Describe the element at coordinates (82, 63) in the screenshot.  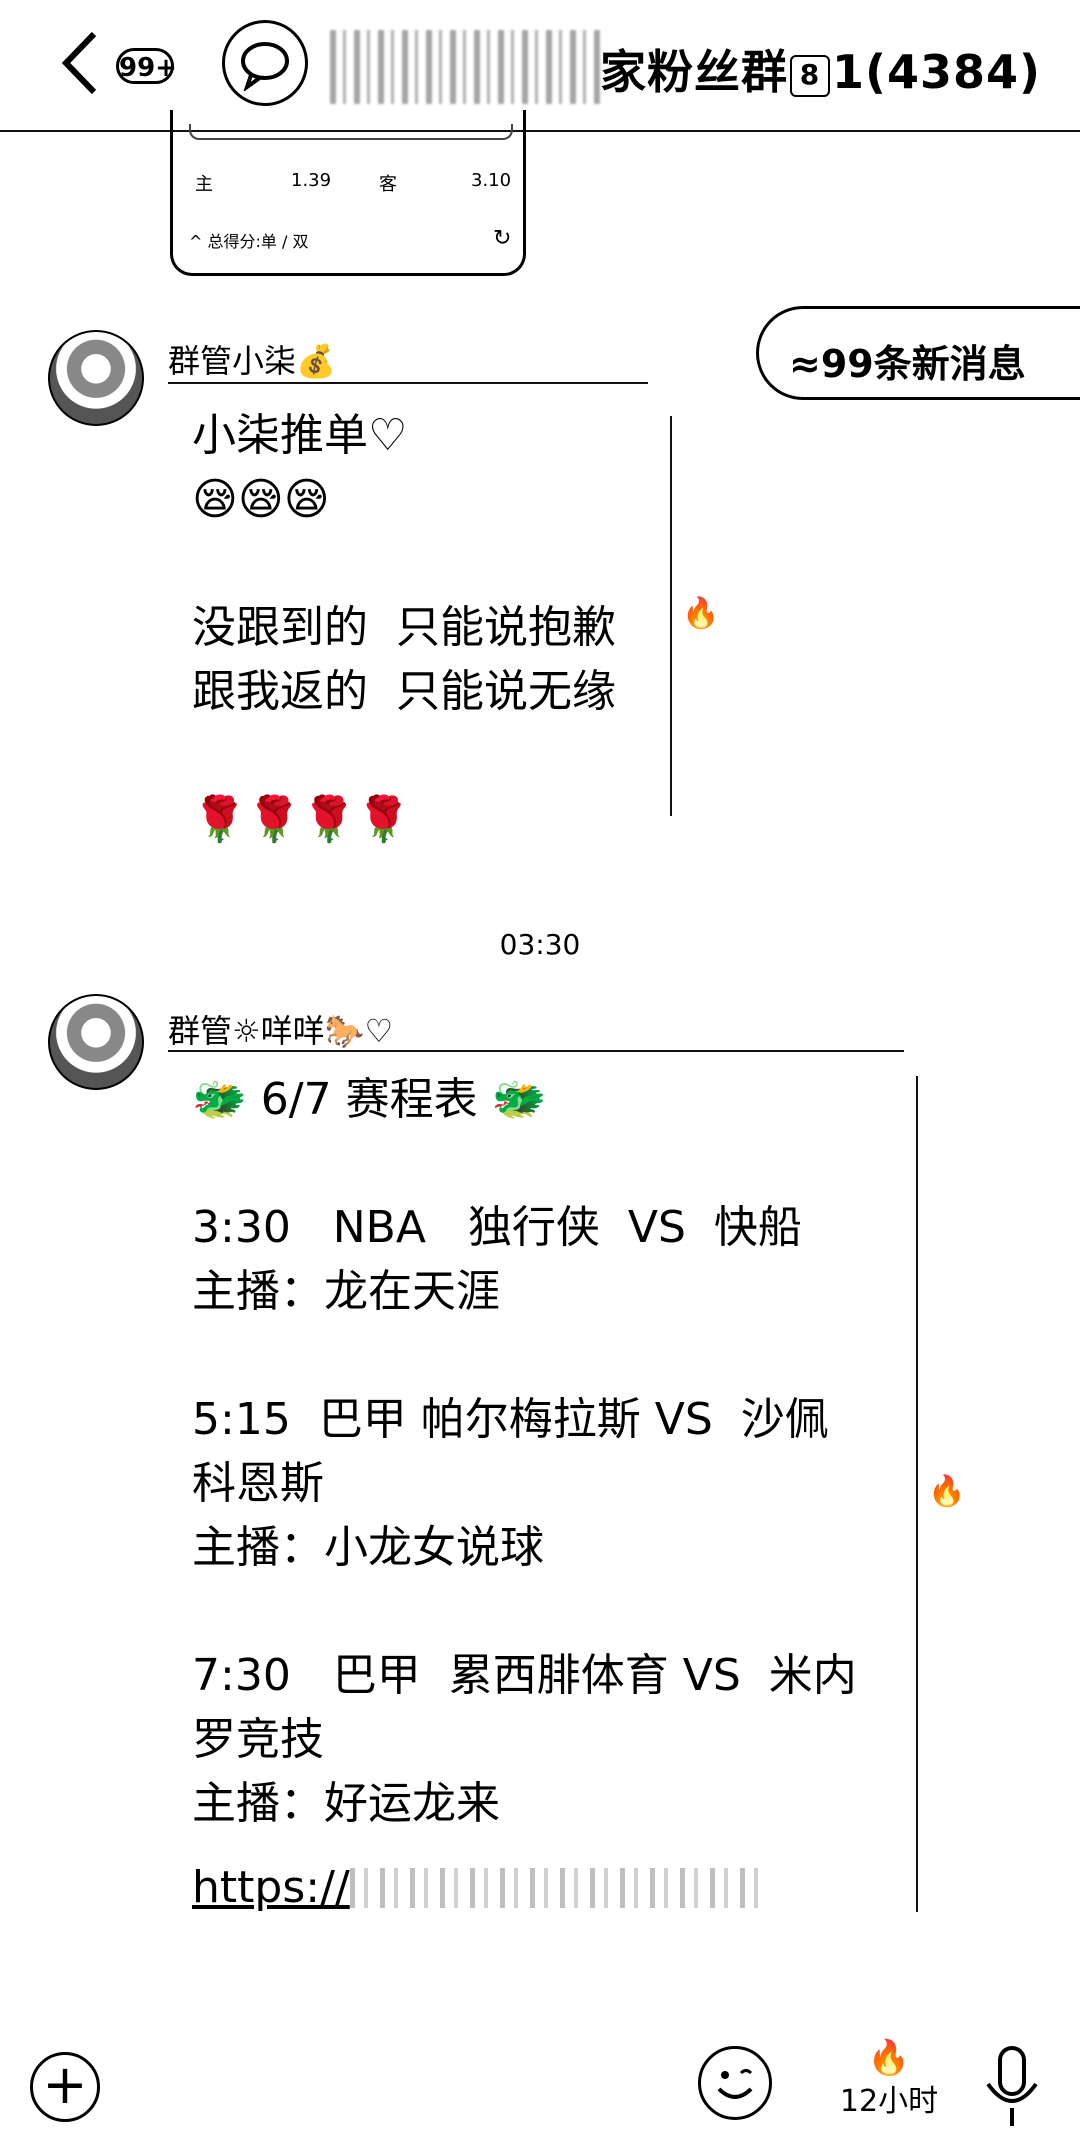
I see `back-icon` at that location.